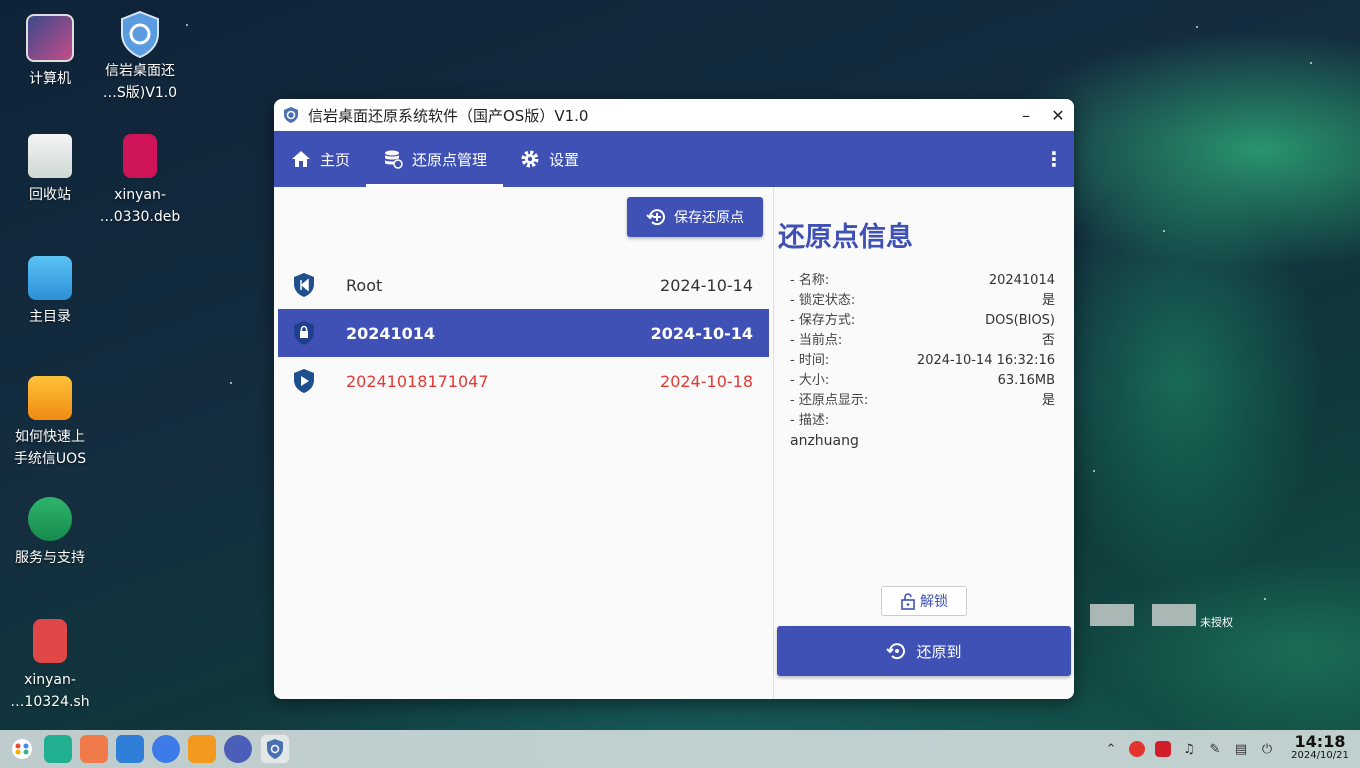  Describe the element at coordinates (1215, 749) in the screenshot. I see `pen-icon: ✎` at that location.